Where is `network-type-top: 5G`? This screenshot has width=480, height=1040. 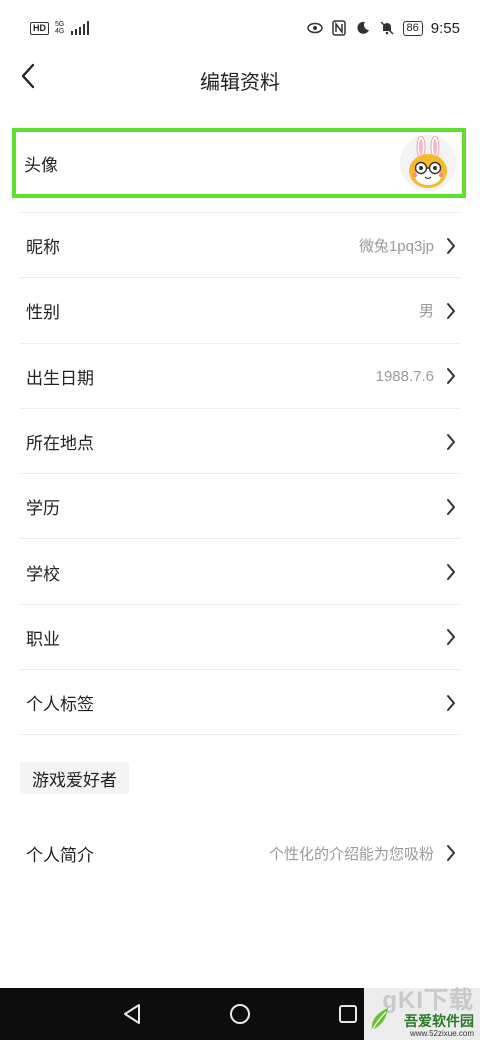 network-type-top: 5G is located at coordinates (60, 24).